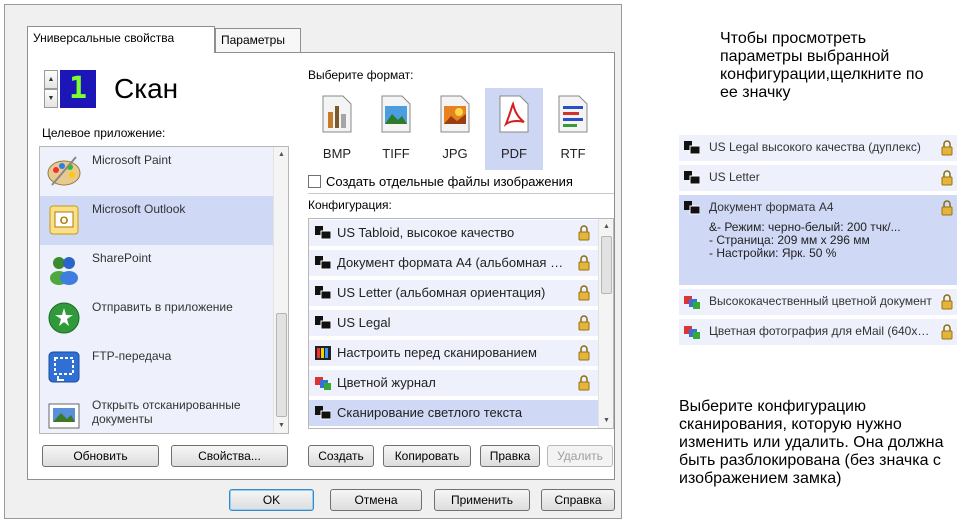  I want to click on format-option-tiff: TIFF, so click(396, 129).